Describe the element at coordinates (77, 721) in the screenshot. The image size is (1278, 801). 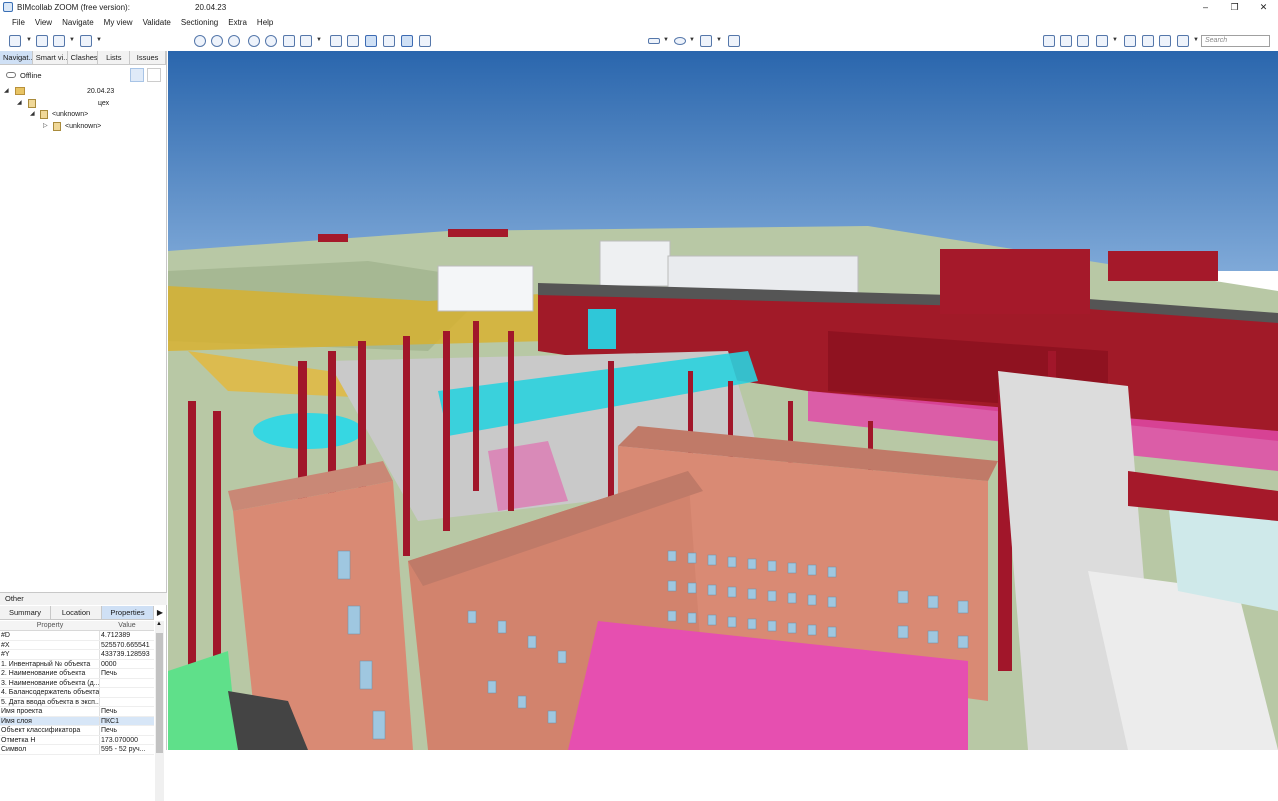
I see `property-row: Имя слоя ПКС1` at that location.